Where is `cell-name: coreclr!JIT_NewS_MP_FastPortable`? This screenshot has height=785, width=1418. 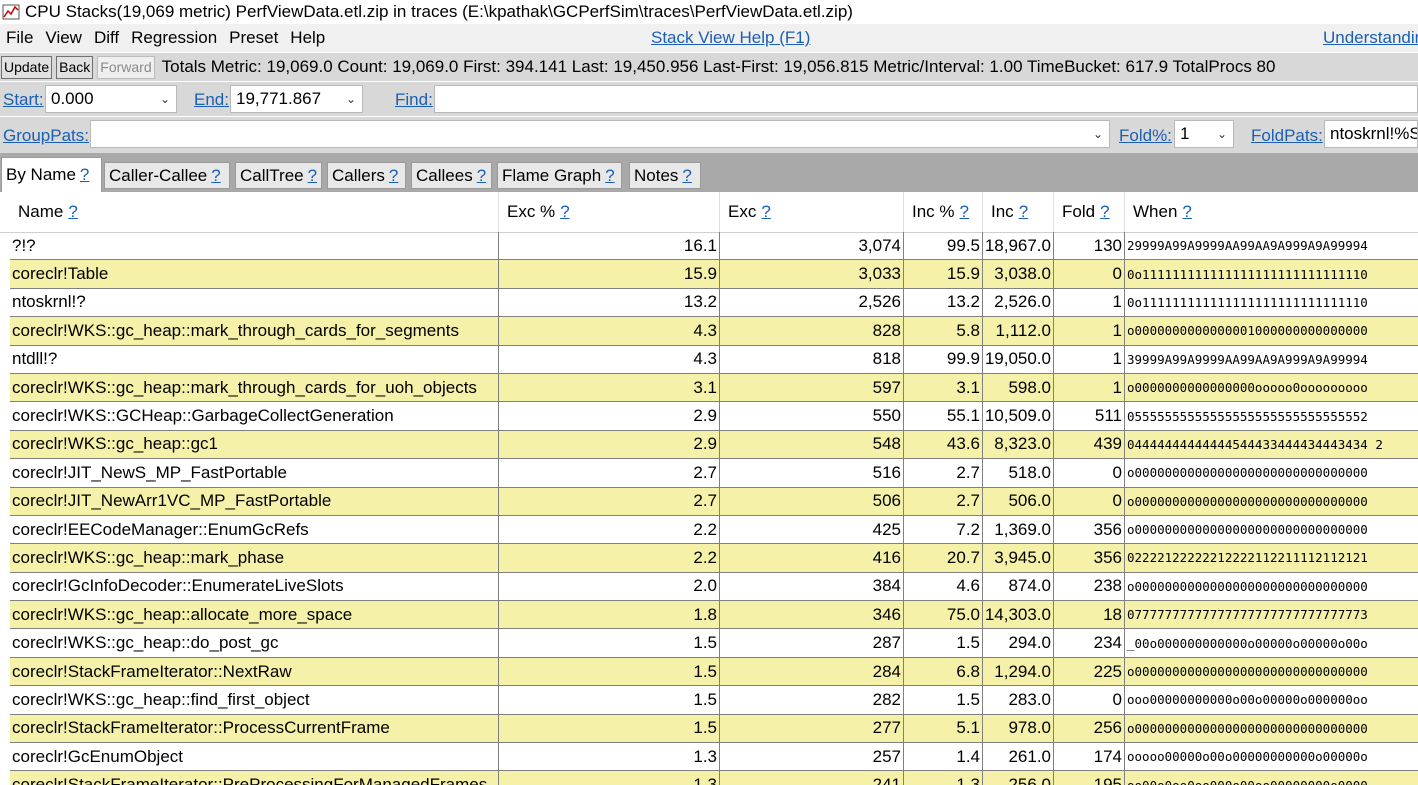 cell-name: coreclr!JIT_NewS_MP_FastPortable is located at coordinates (254, 473).